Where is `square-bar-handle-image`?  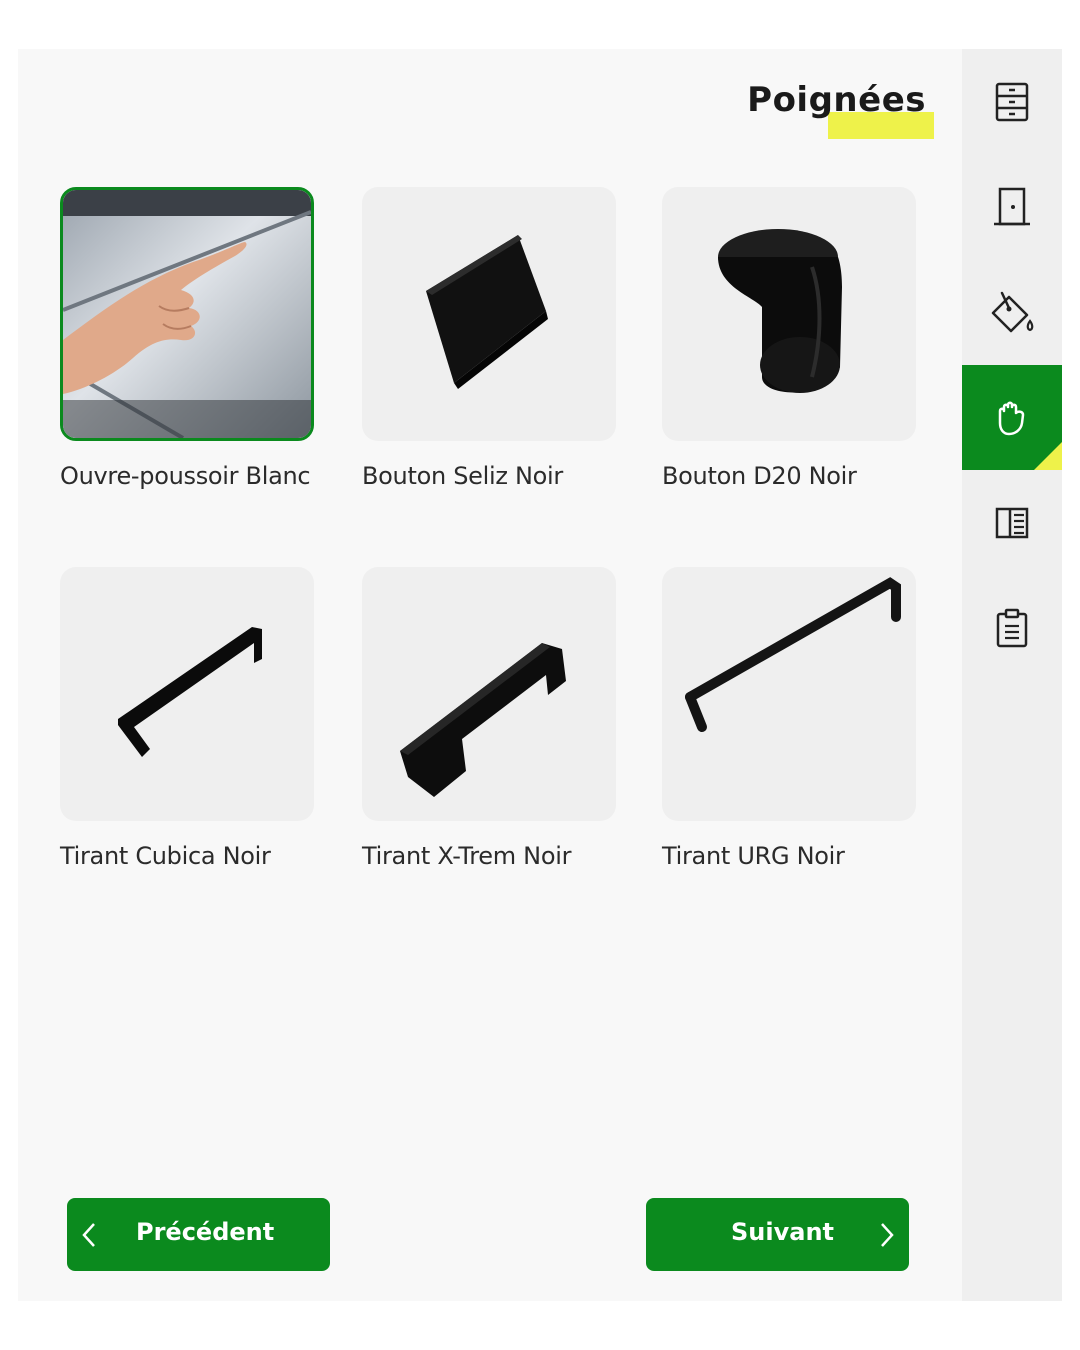
square-bar-handle-image is located at coordinates (190, 692).